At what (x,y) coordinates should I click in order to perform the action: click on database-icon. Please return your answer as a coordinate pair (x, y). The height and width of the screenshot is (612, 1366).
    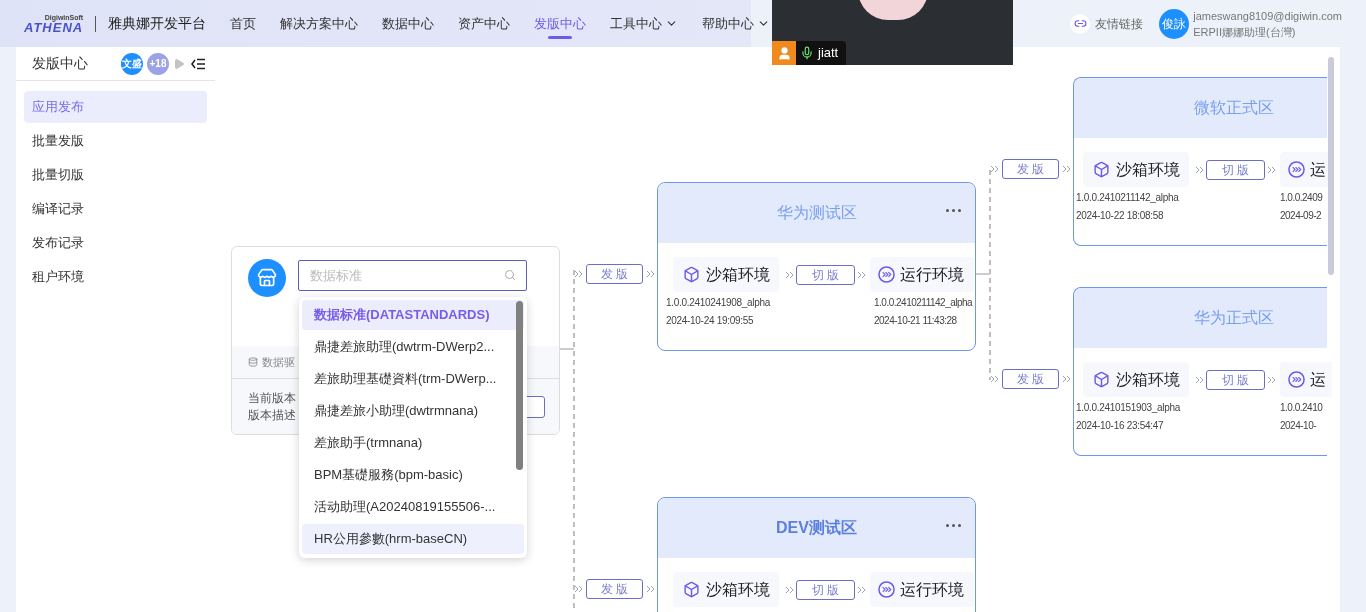
    Looking at the image, I should click on (253, 362).